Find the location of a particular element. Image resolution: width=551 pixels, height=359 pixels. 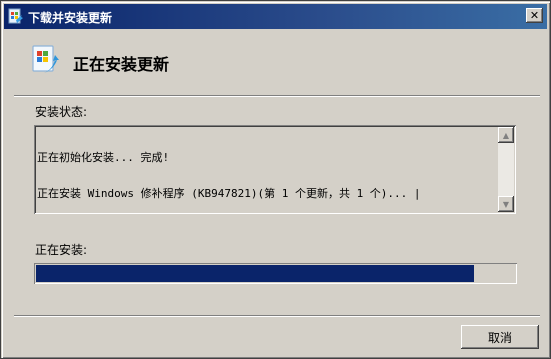

scroll-down-button: ▼ is located at coordinates (506, 204).